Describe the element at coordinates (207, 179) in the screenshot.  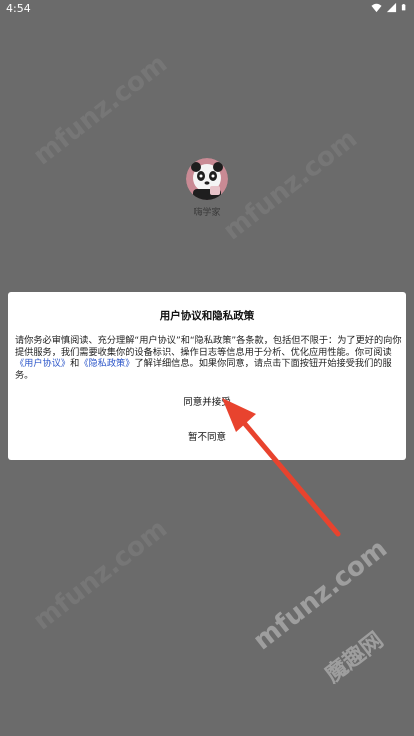
I see `app-logo-panda-icon` at that location.